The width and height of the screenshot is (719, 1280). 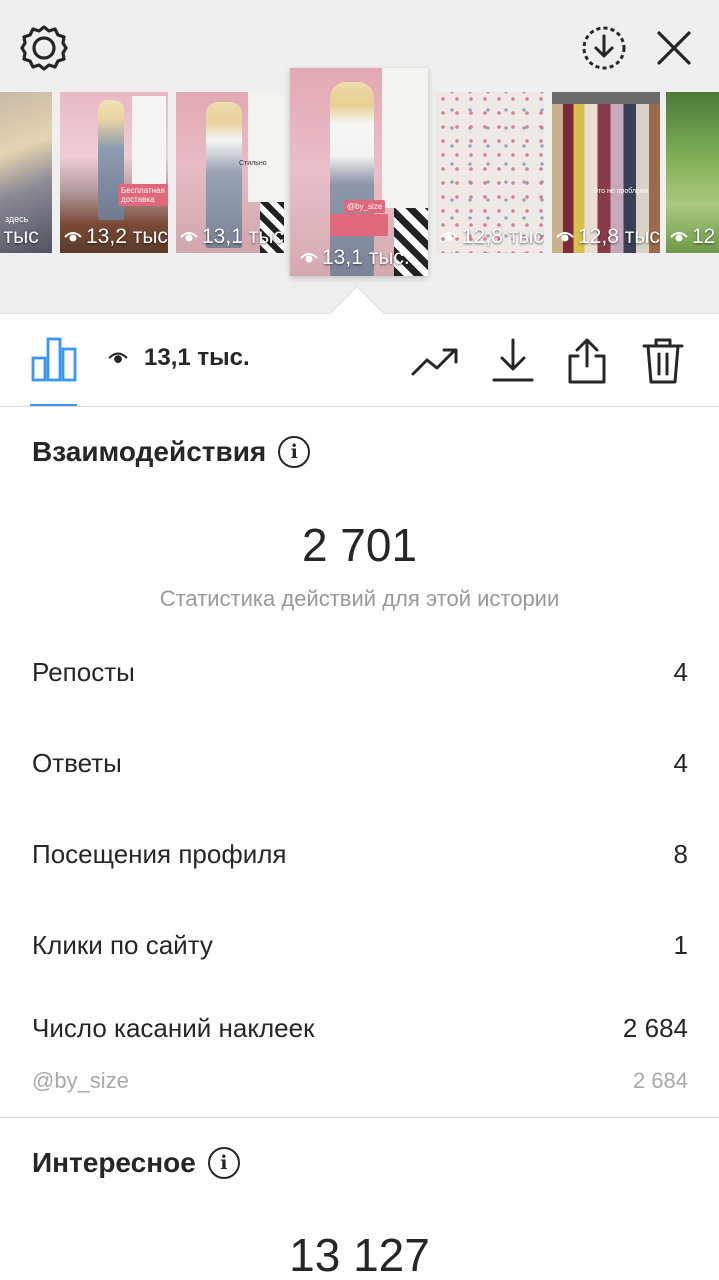 I want to click on story-thumbnail: 12, so click(x=692, y=172).